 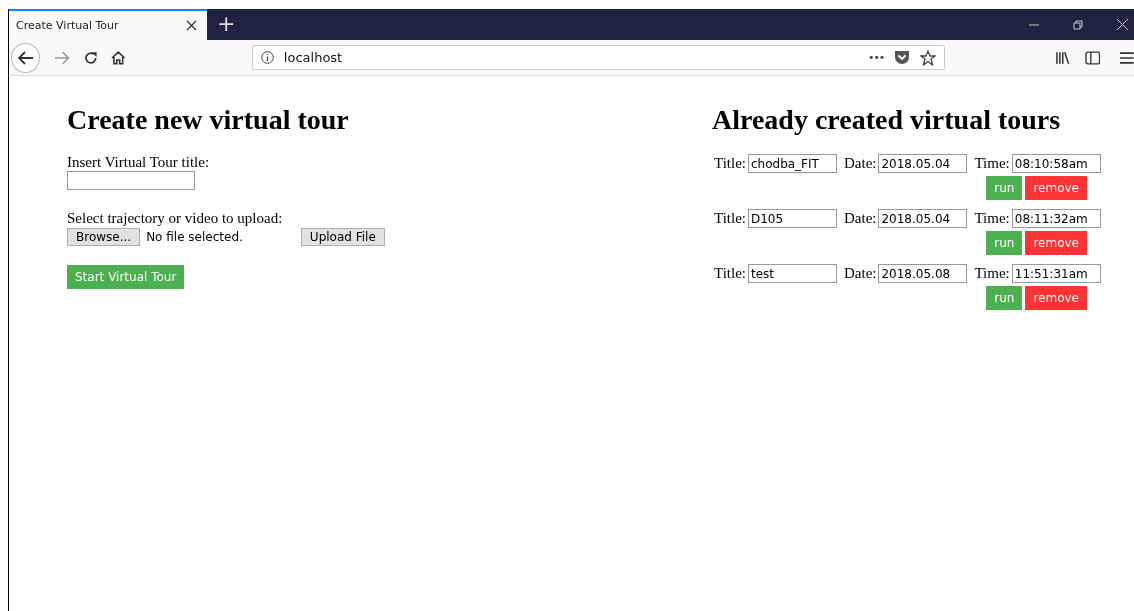 I want to click on time-field: 08:11:32am, so click(x=1056, y=218).